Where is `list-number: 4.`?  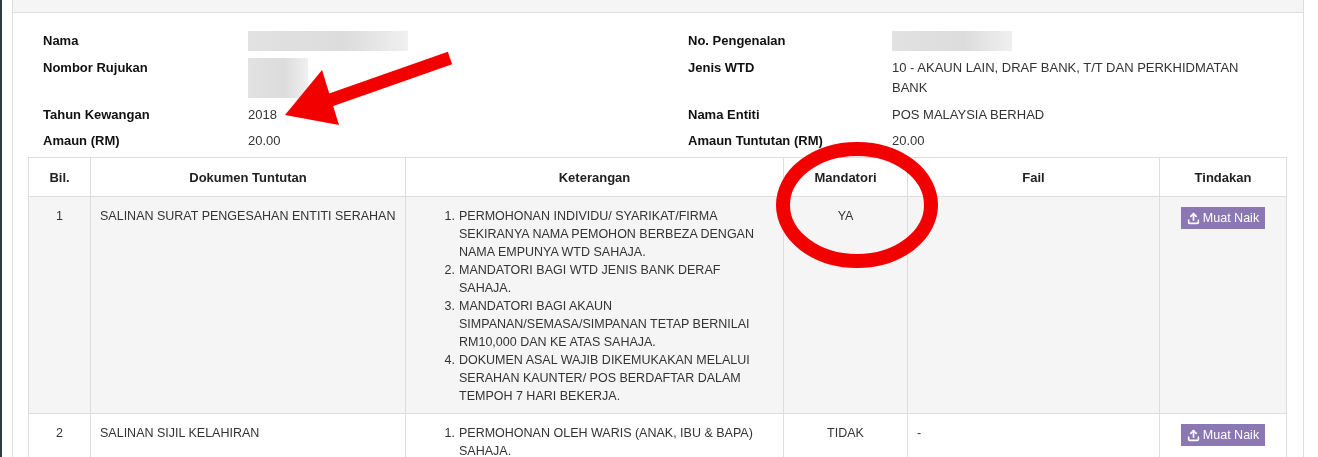
list-number: 4. is located at coordinates (449, 360).